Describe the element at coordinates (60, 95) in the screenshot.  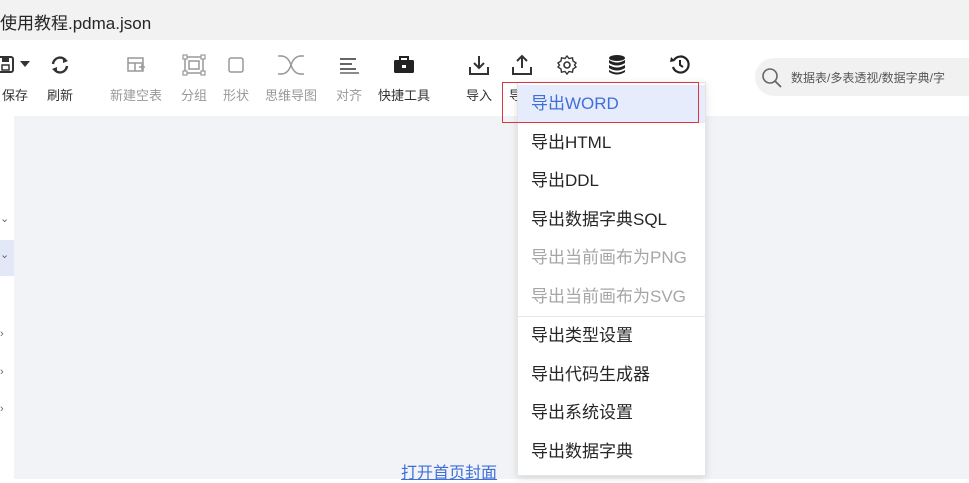
I see `refresh-label: 刷新` at that location.